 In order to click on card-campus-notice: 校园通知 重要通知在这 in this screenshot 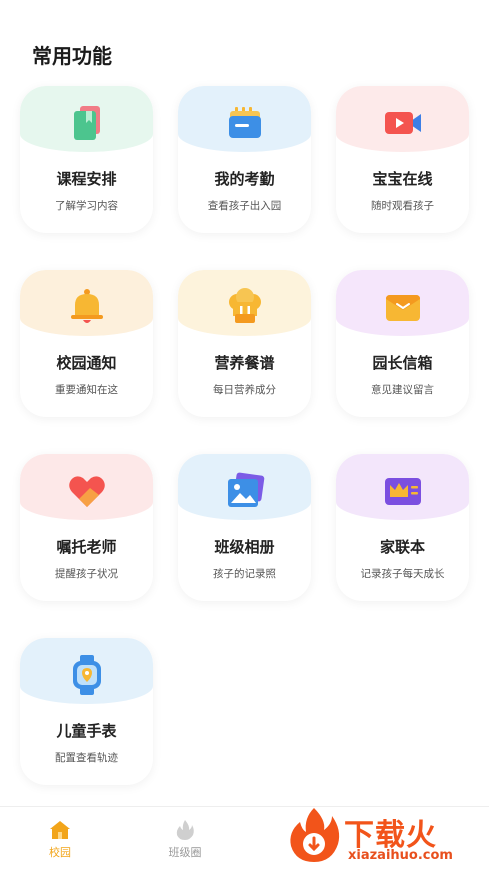, I will do `click(86, 343)`.